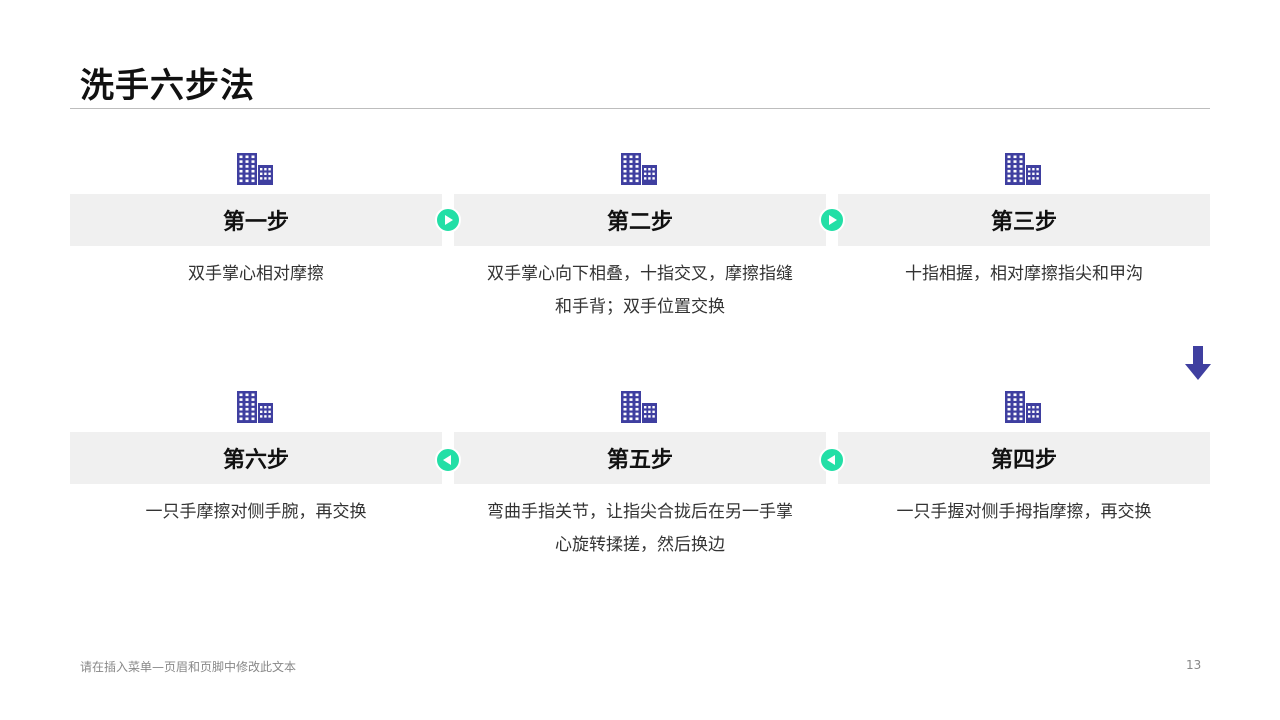 The image size is (1280, 720). Describe the element at coordinates (640, 108) in the screenshot. I see `title-divider` at that location.